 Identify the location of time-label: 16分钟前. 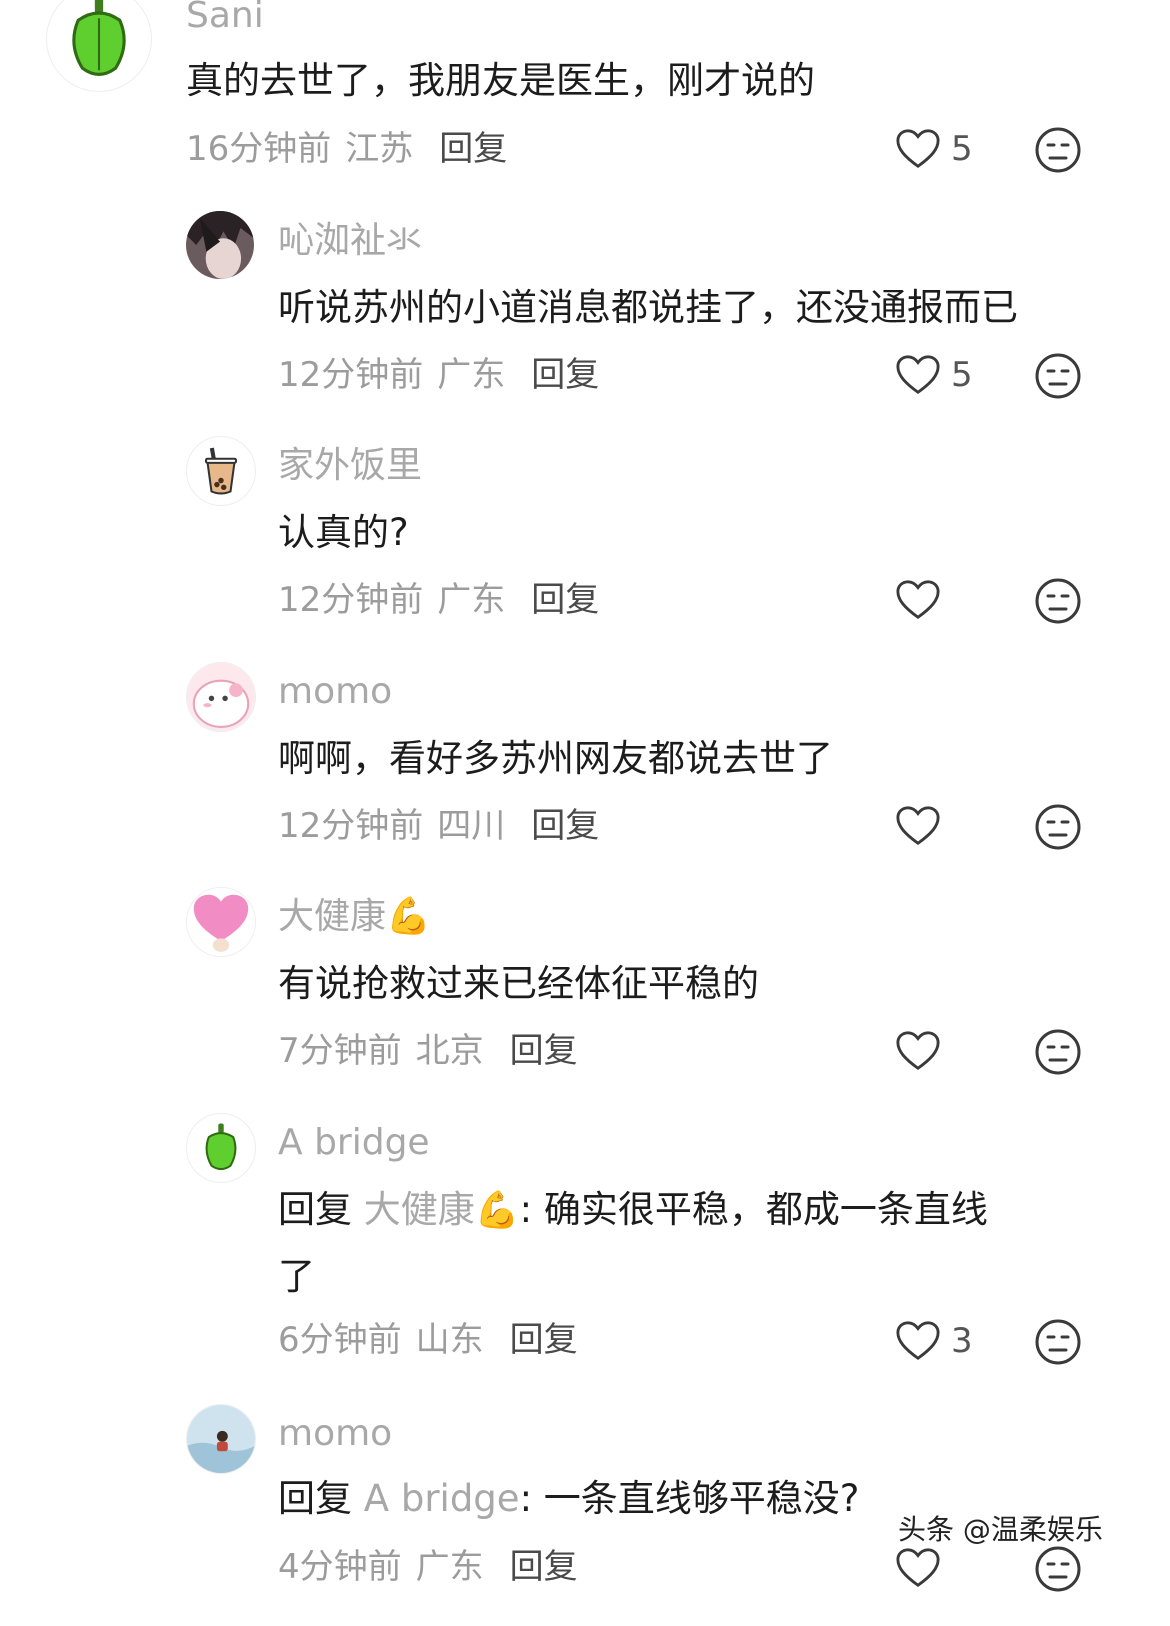
(259, 149).